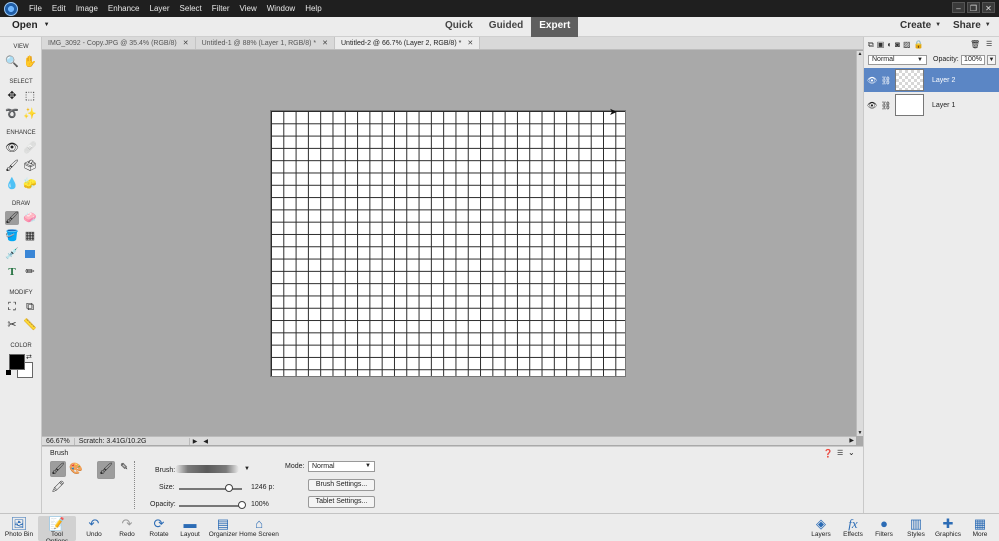  What do you see at coordinates (12, 184) in the screenshot?
I see `blur-tool-icon: 💧` at bounding box center [12, 184].